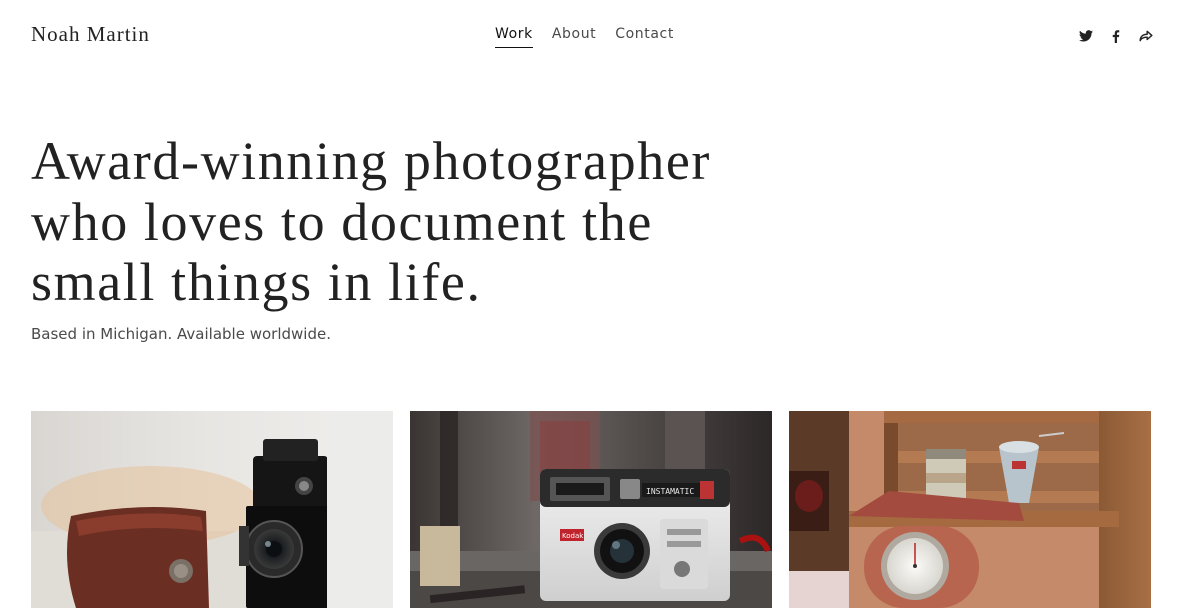 The width and height of the screenshot is (1200, 608). Describe the element at coordinates (514, 37) in the screenshot. I see `nav-item-work: Work` at that location.